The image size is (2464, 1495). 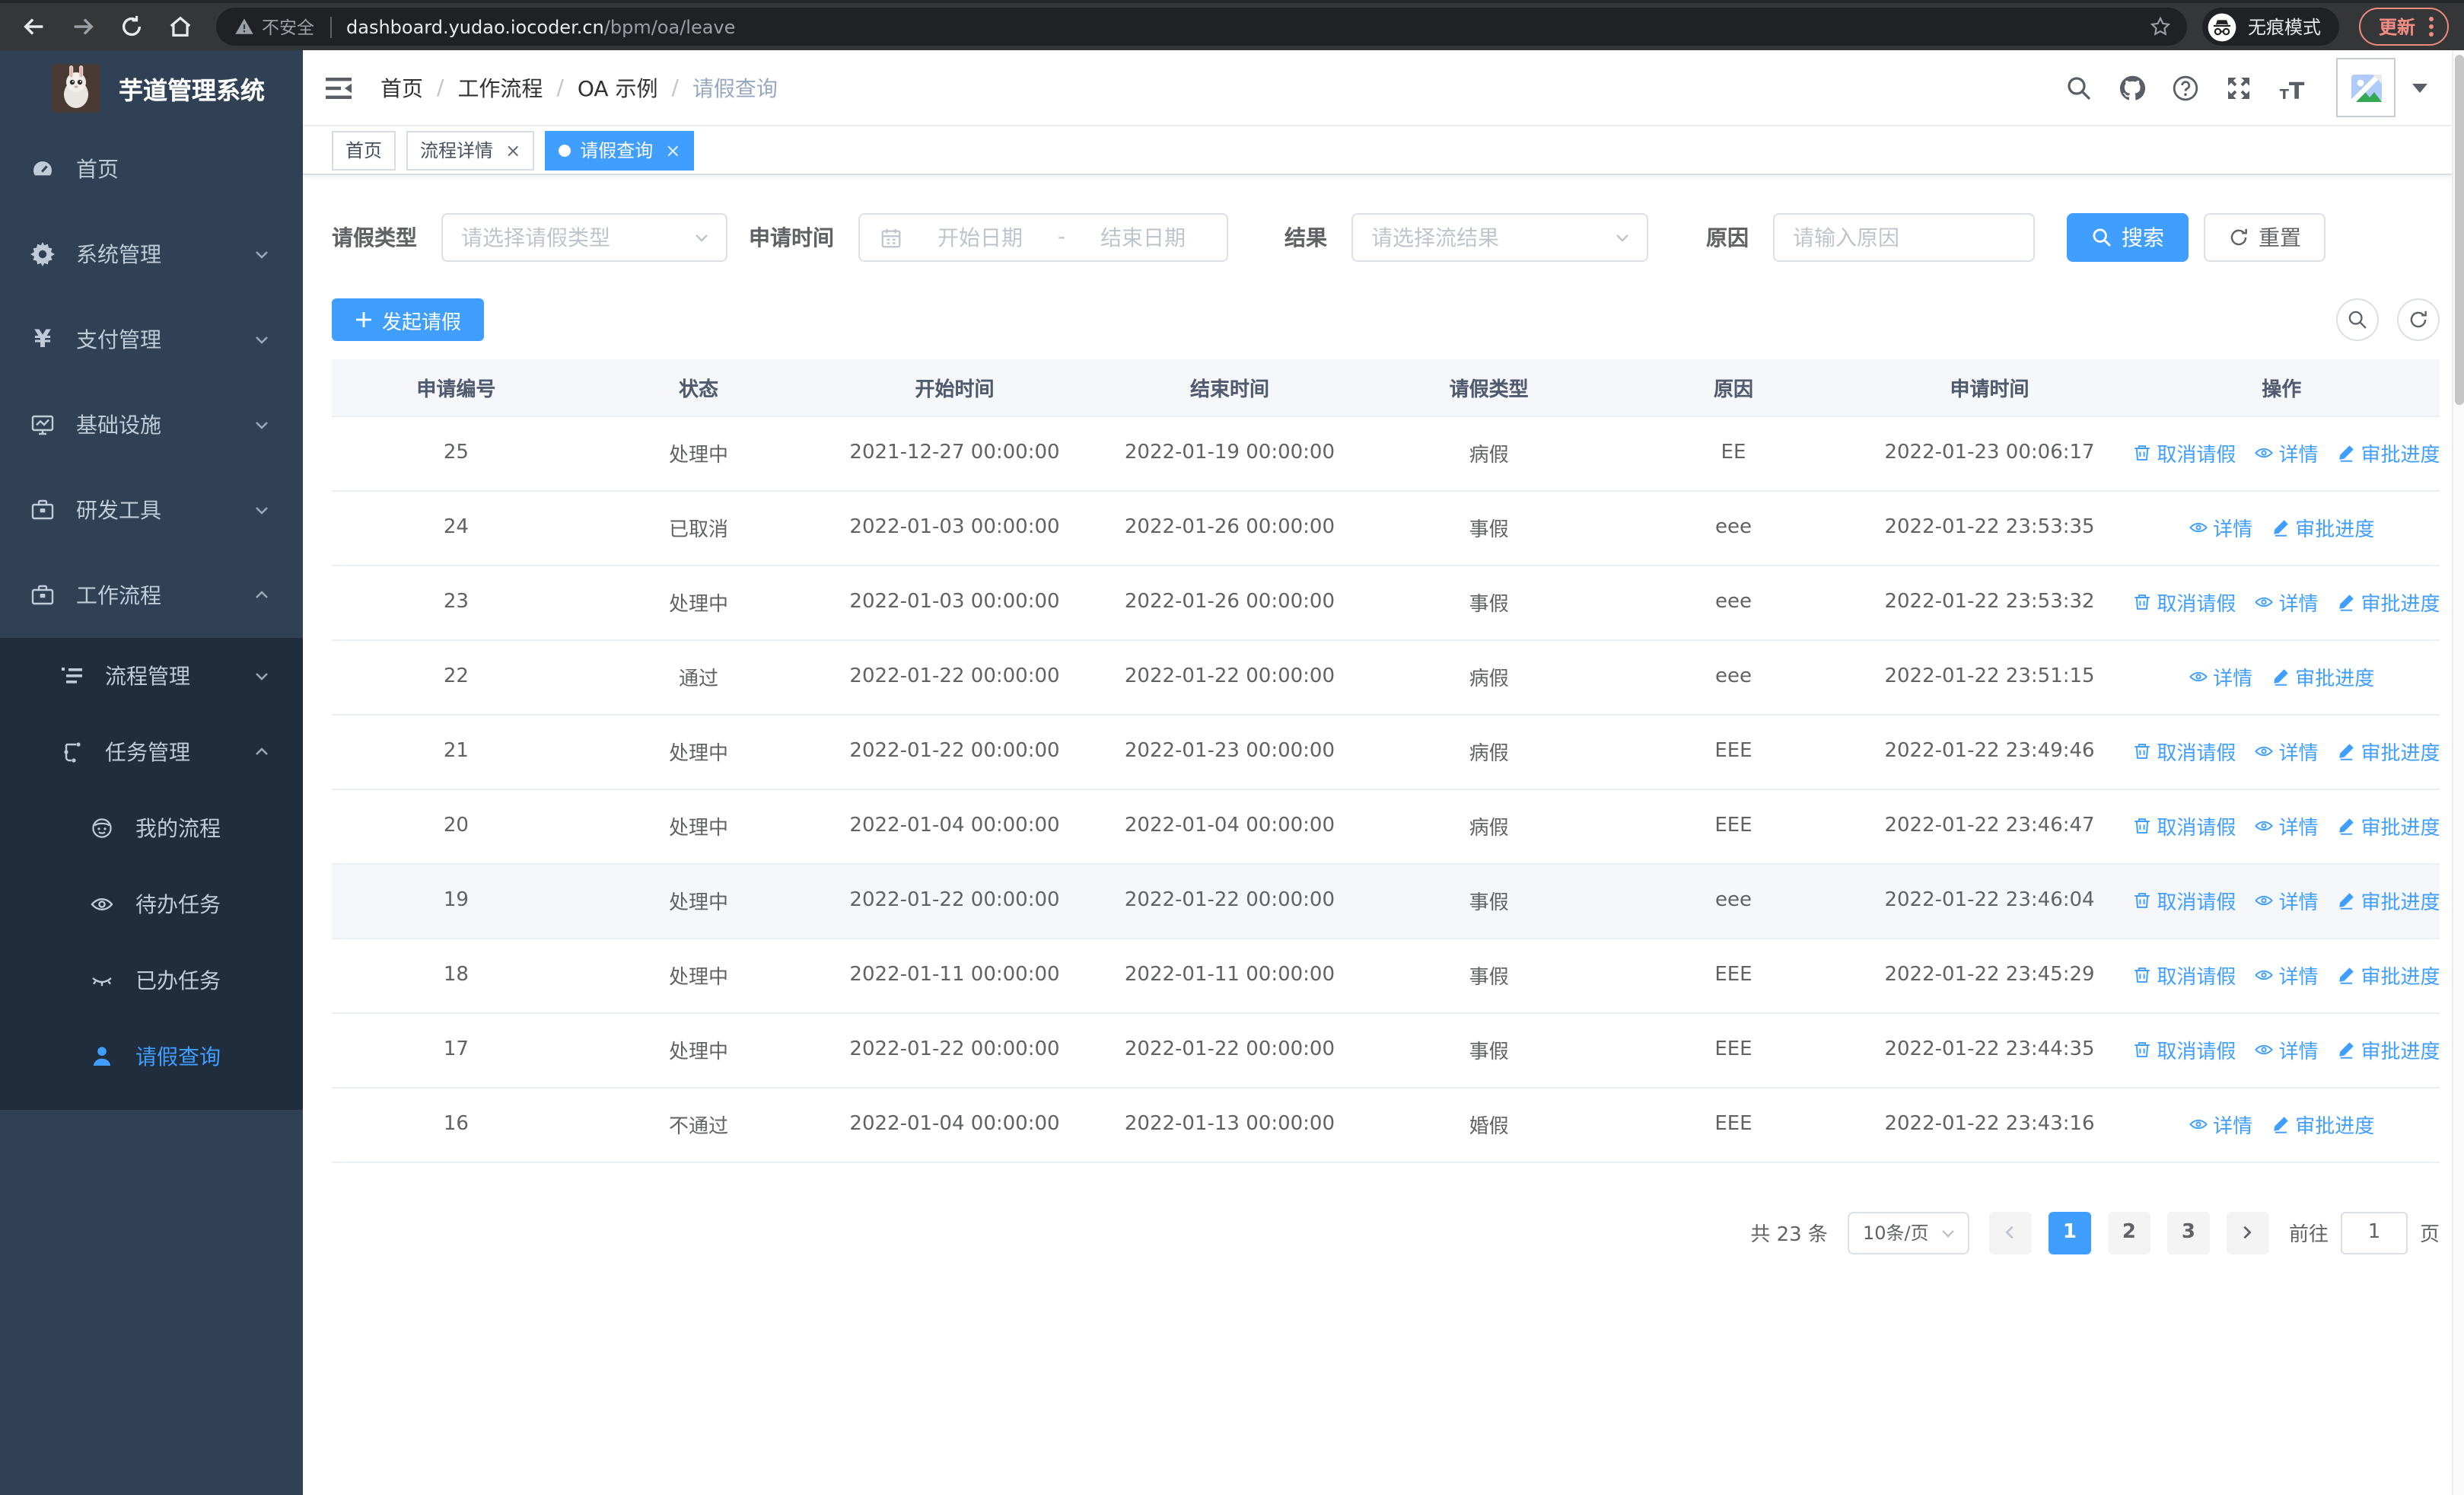 What do you see at coordinates (151, 88) in the screenshot?
I see `app-logo: 芋道管理系统` at bounding box center [151, 88].